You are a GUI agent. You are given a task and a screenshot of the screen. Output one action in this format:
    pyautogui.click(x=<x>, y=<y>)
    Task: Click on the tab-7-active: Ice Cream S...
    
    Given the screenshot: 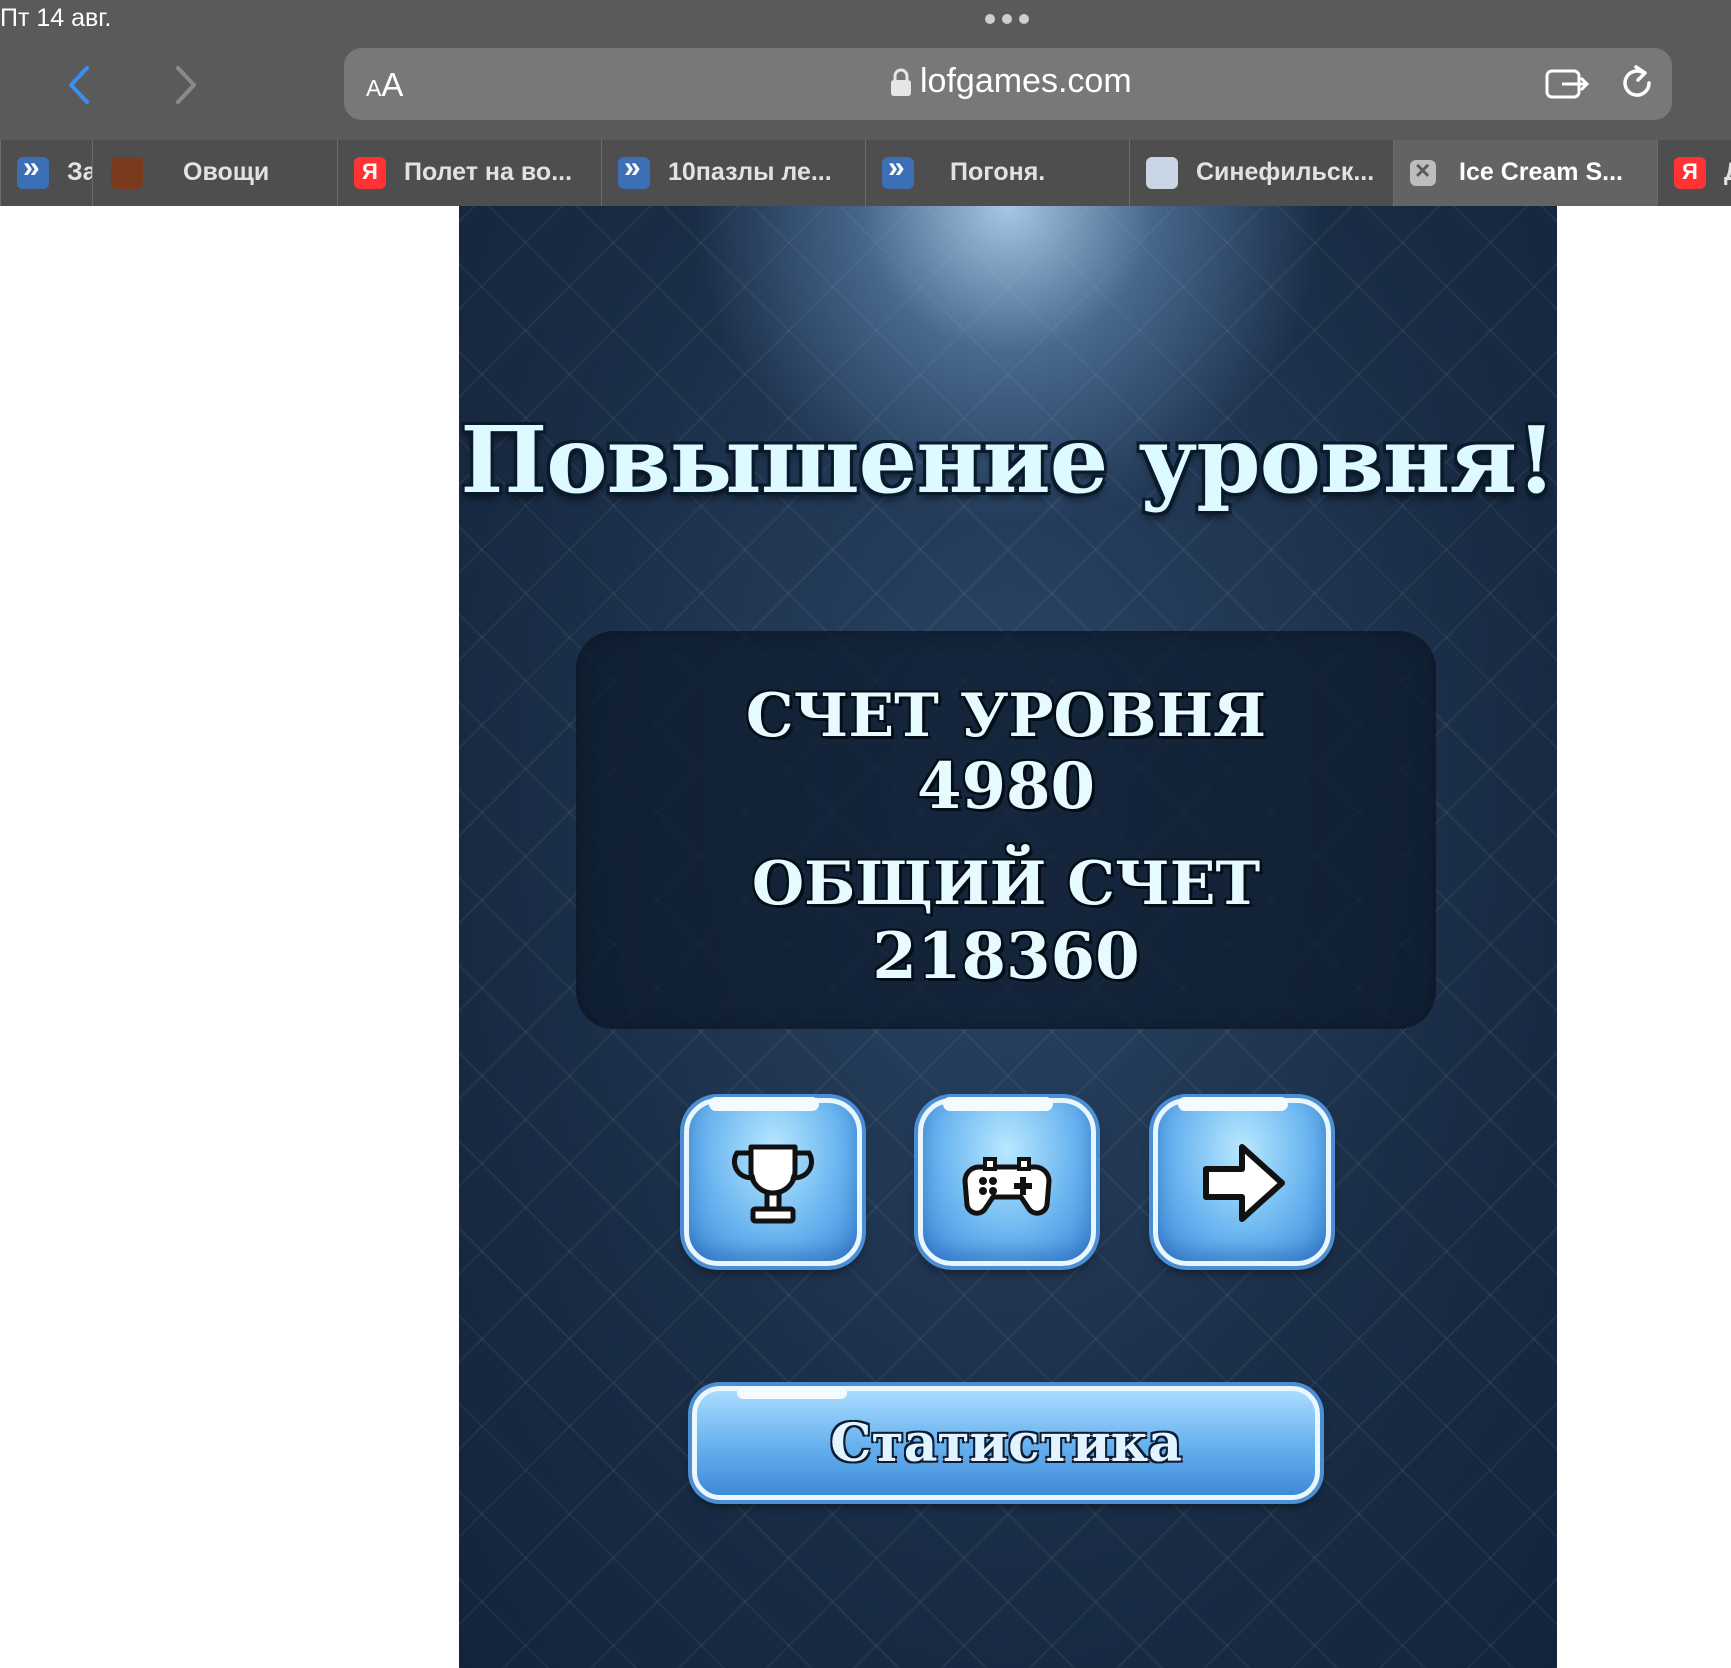 What is the action you would take?
    pyautogui.click(x=1525, y=173)
    